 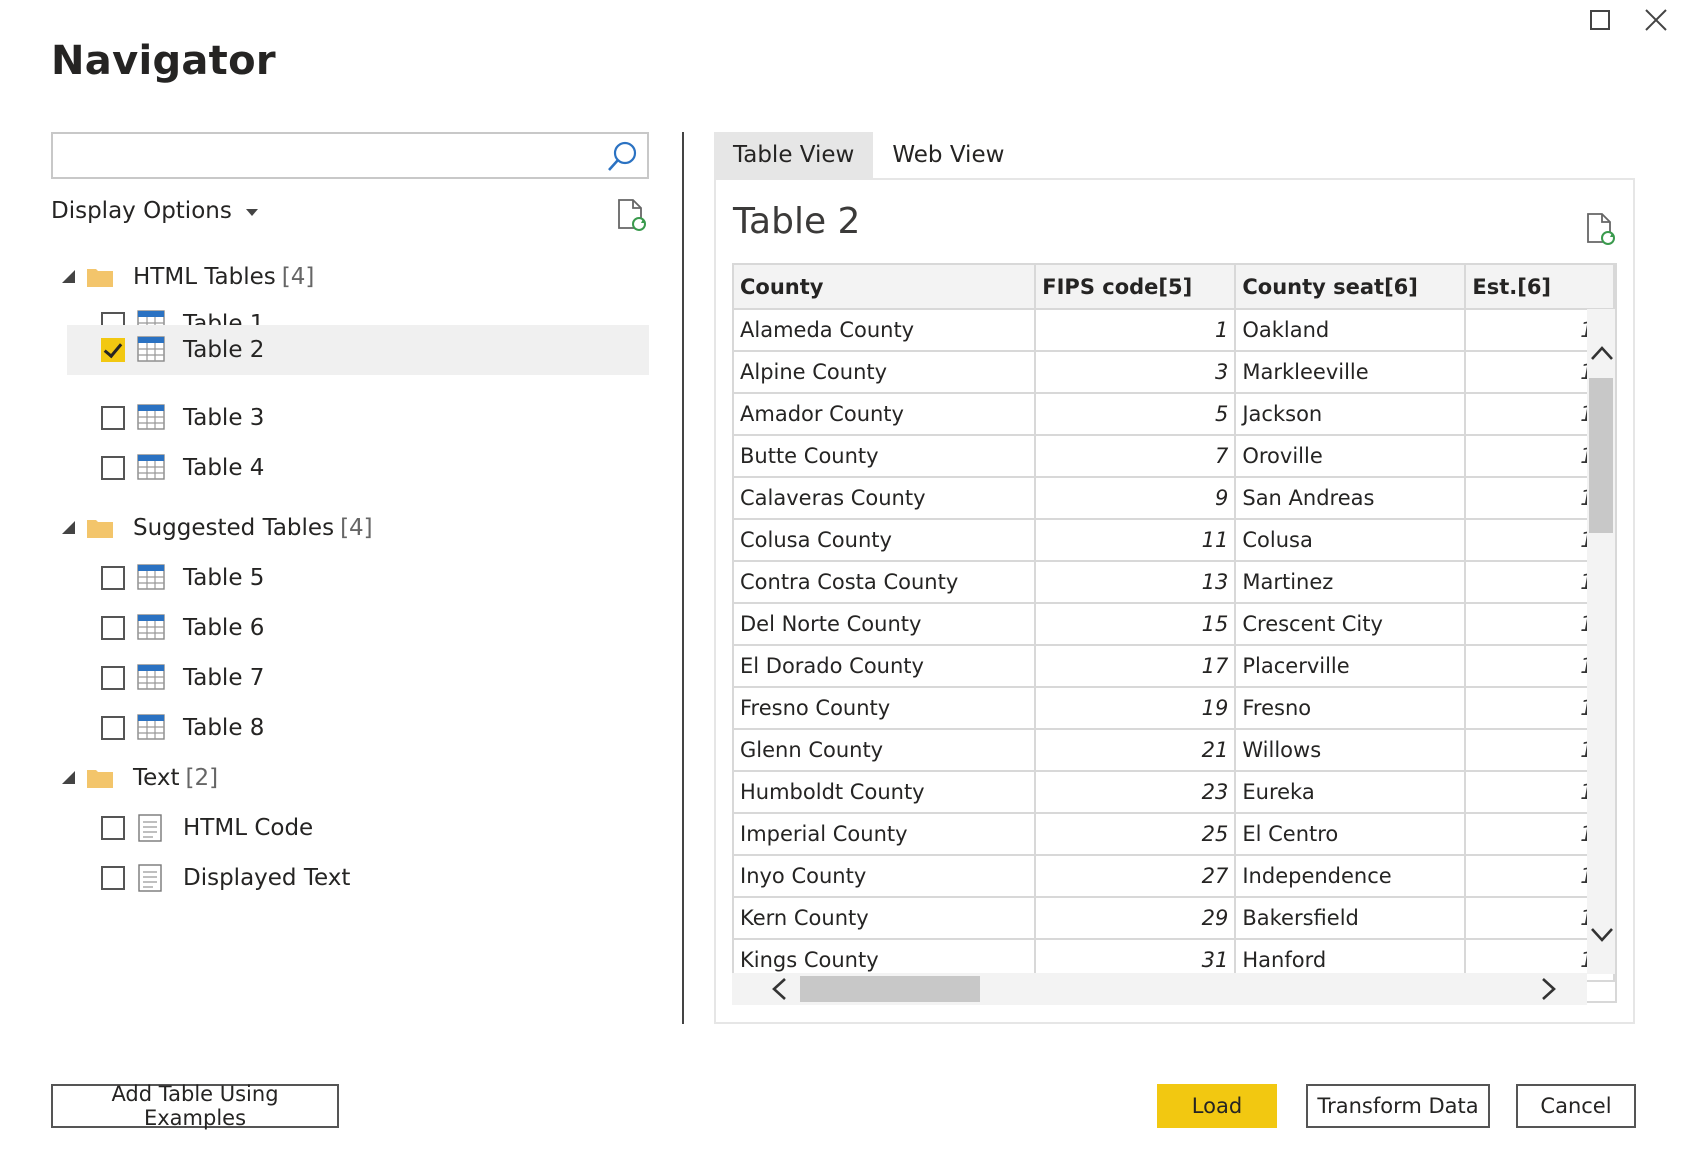 What do you see at coordinates (330, 828) in the screenshot?
I see `tree-item-html-code: HTML Code` at bounding box center [330, 828].